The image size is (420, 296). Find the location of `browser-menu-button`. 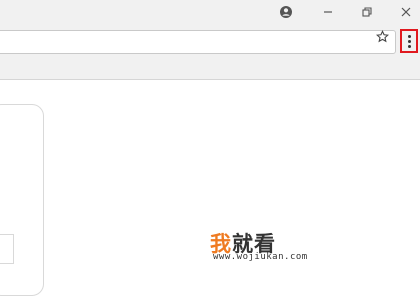

browser-menu-button is located at coordinates (409, 41).